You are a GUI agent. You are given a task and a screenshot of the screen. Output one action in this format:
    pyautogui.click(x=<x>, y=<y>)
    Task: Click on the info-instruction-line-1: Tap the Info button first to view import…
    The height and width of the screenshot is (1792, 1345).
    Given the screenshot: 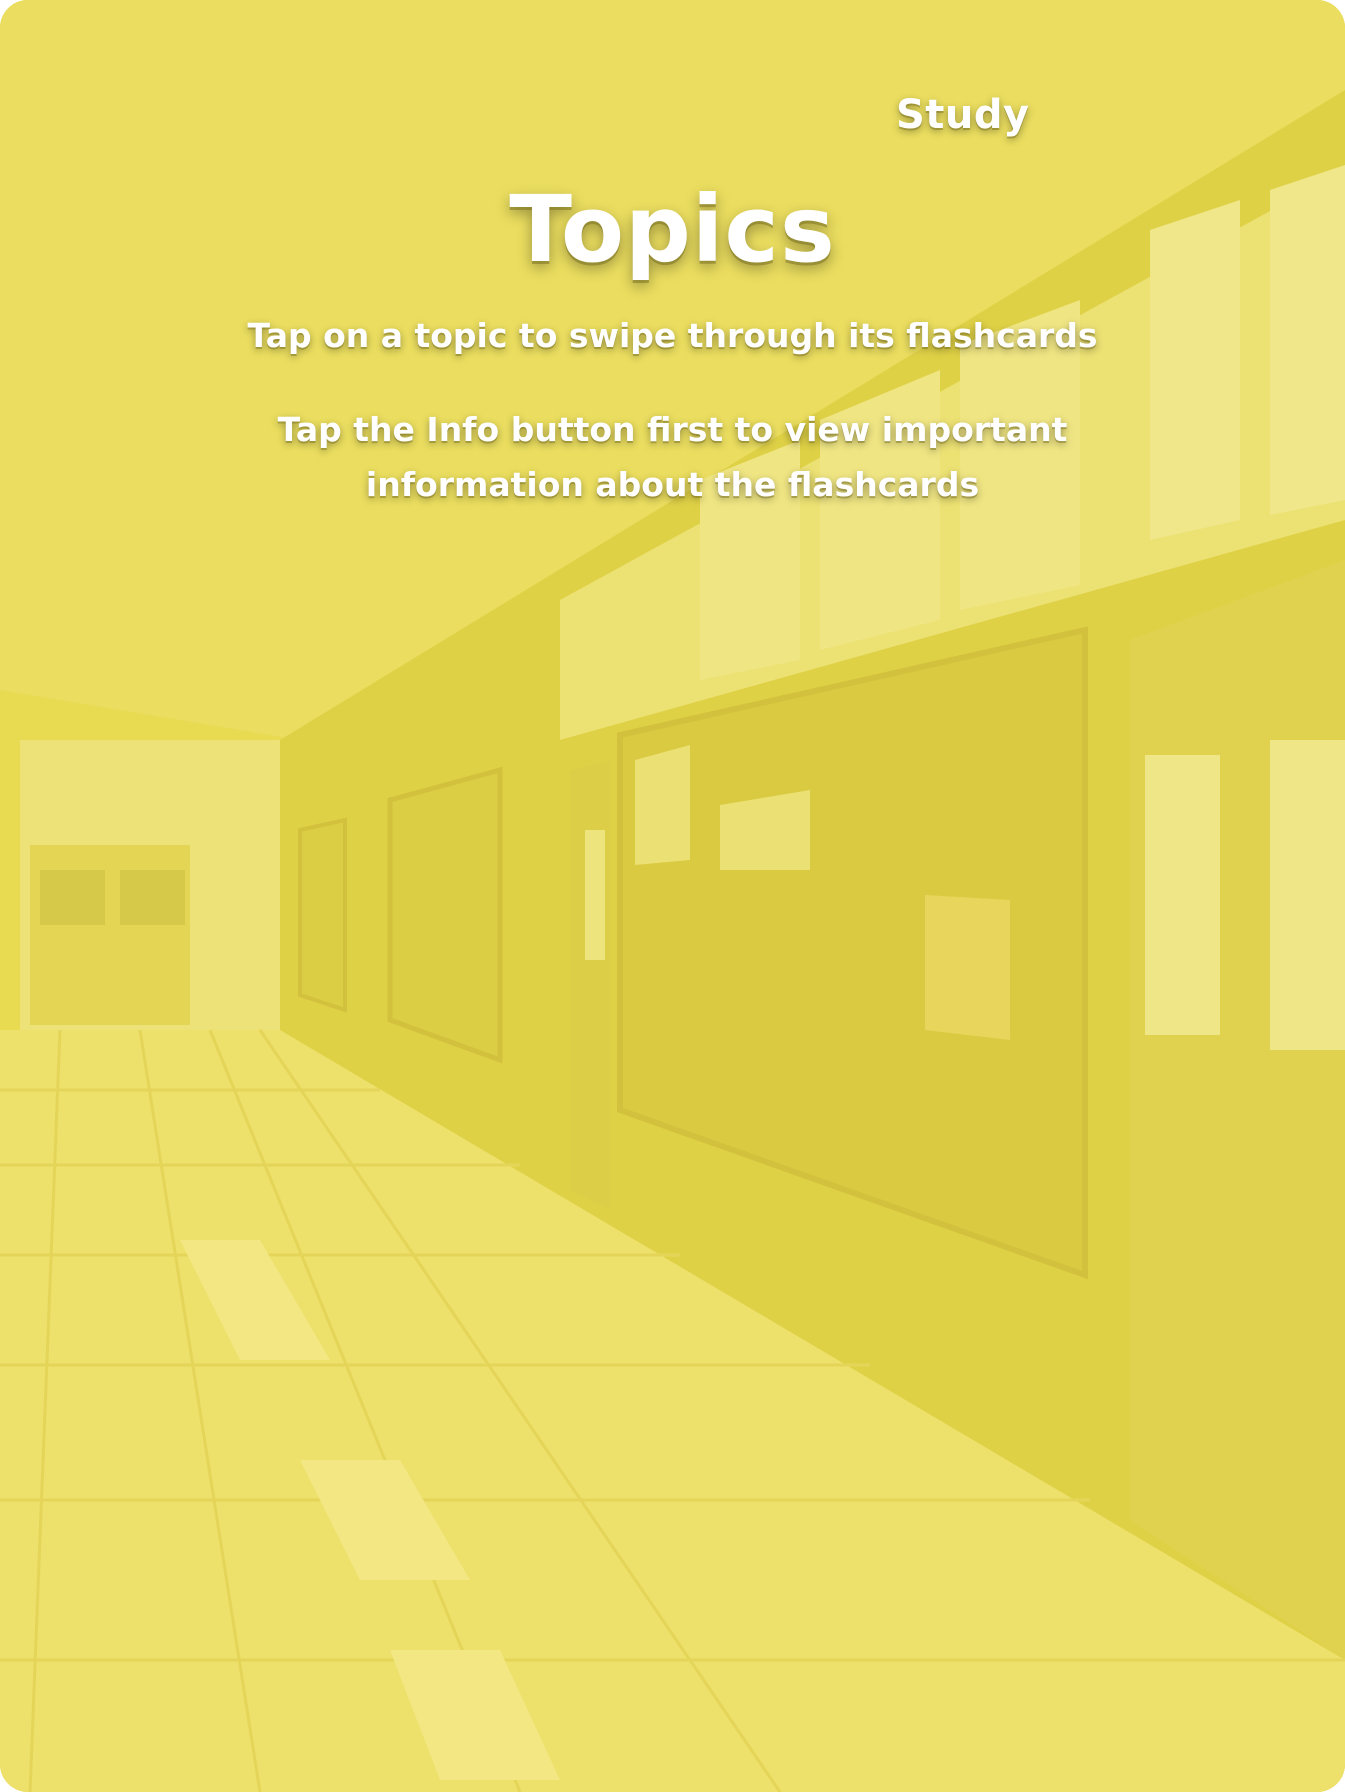 What is the action you would take?
    pyautogui.click(x=672, y=429)
    